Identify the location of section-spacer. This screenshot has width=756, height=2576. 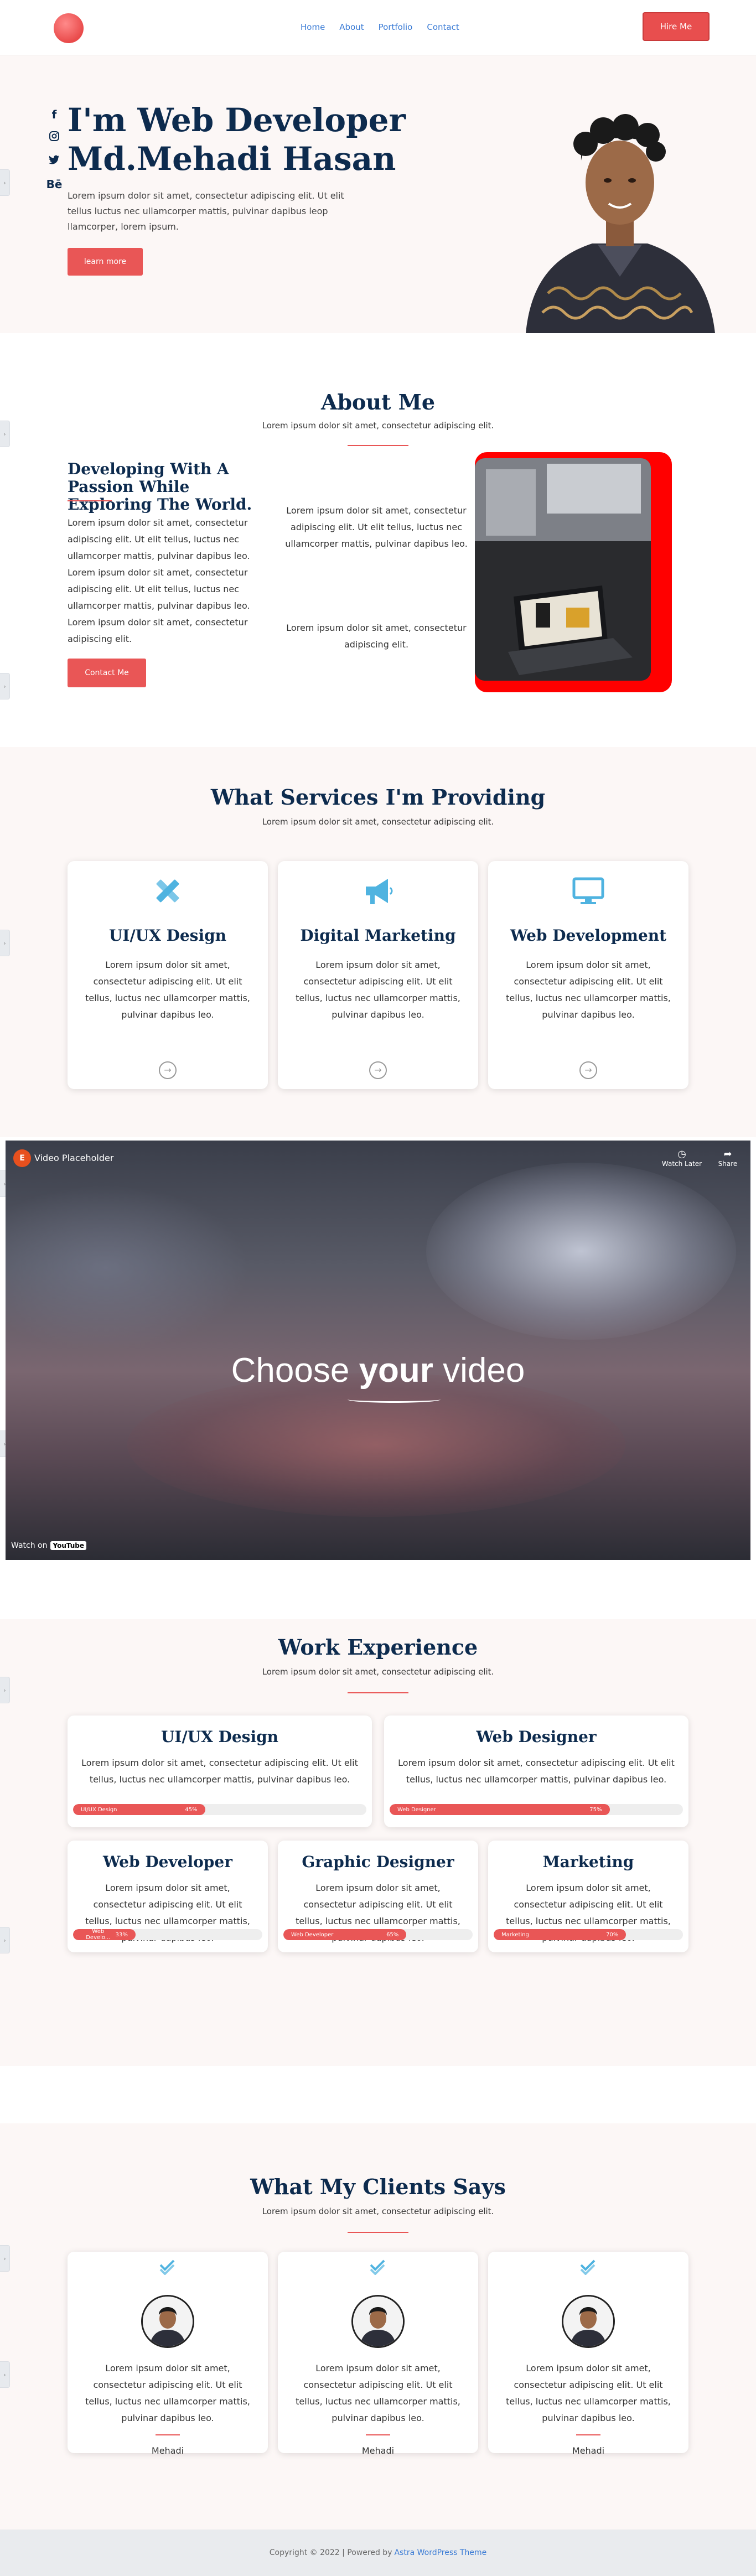
(378, 2094).